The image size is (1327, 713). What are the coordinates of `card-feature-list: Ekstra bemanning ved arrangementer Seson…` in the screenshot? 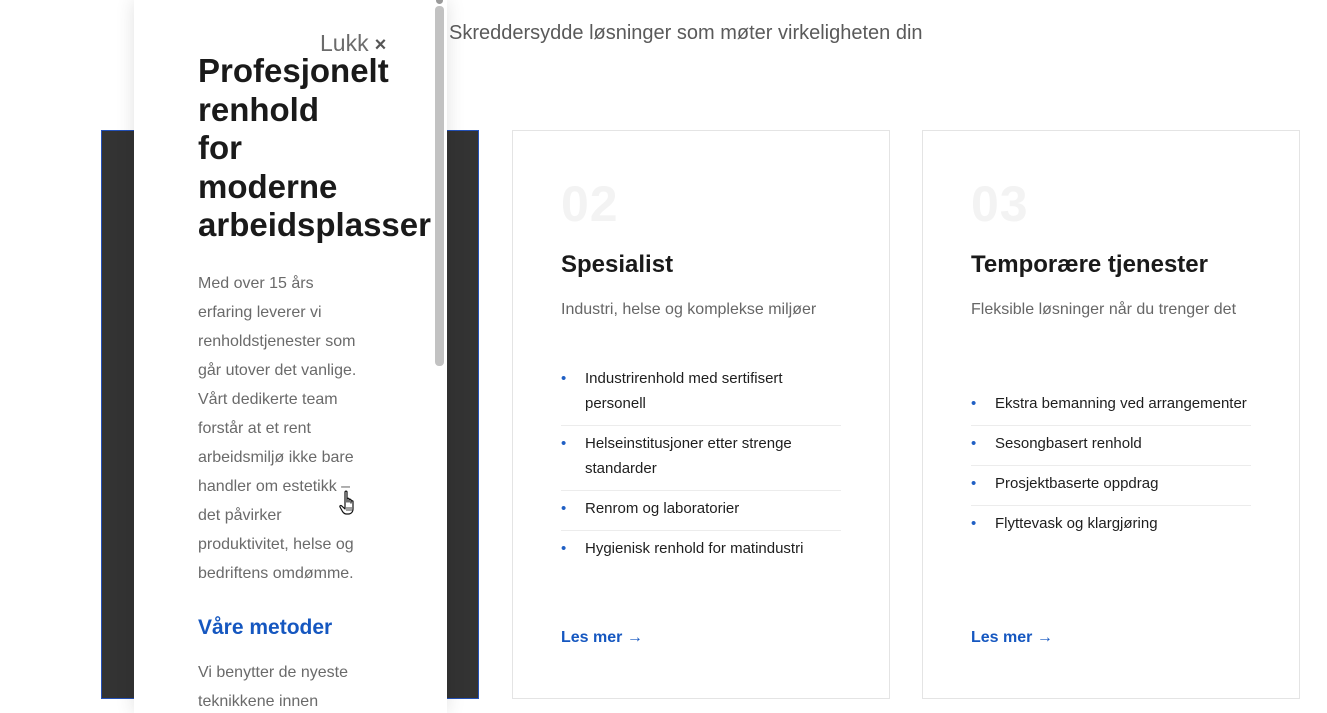 It's located at (1111, 465).